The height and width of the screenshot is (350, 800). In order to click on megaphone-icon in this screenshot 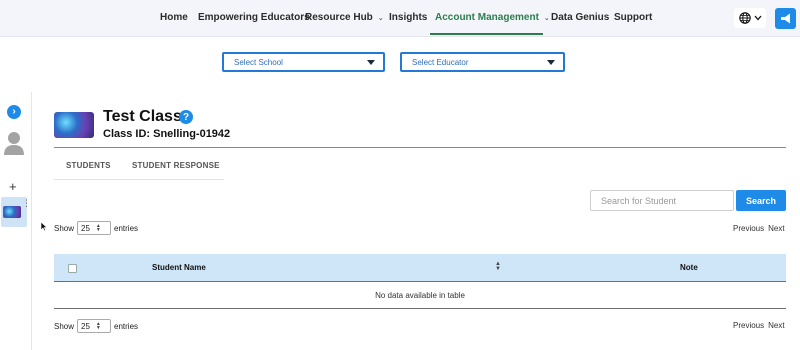, I will do `click(785, 18)`.